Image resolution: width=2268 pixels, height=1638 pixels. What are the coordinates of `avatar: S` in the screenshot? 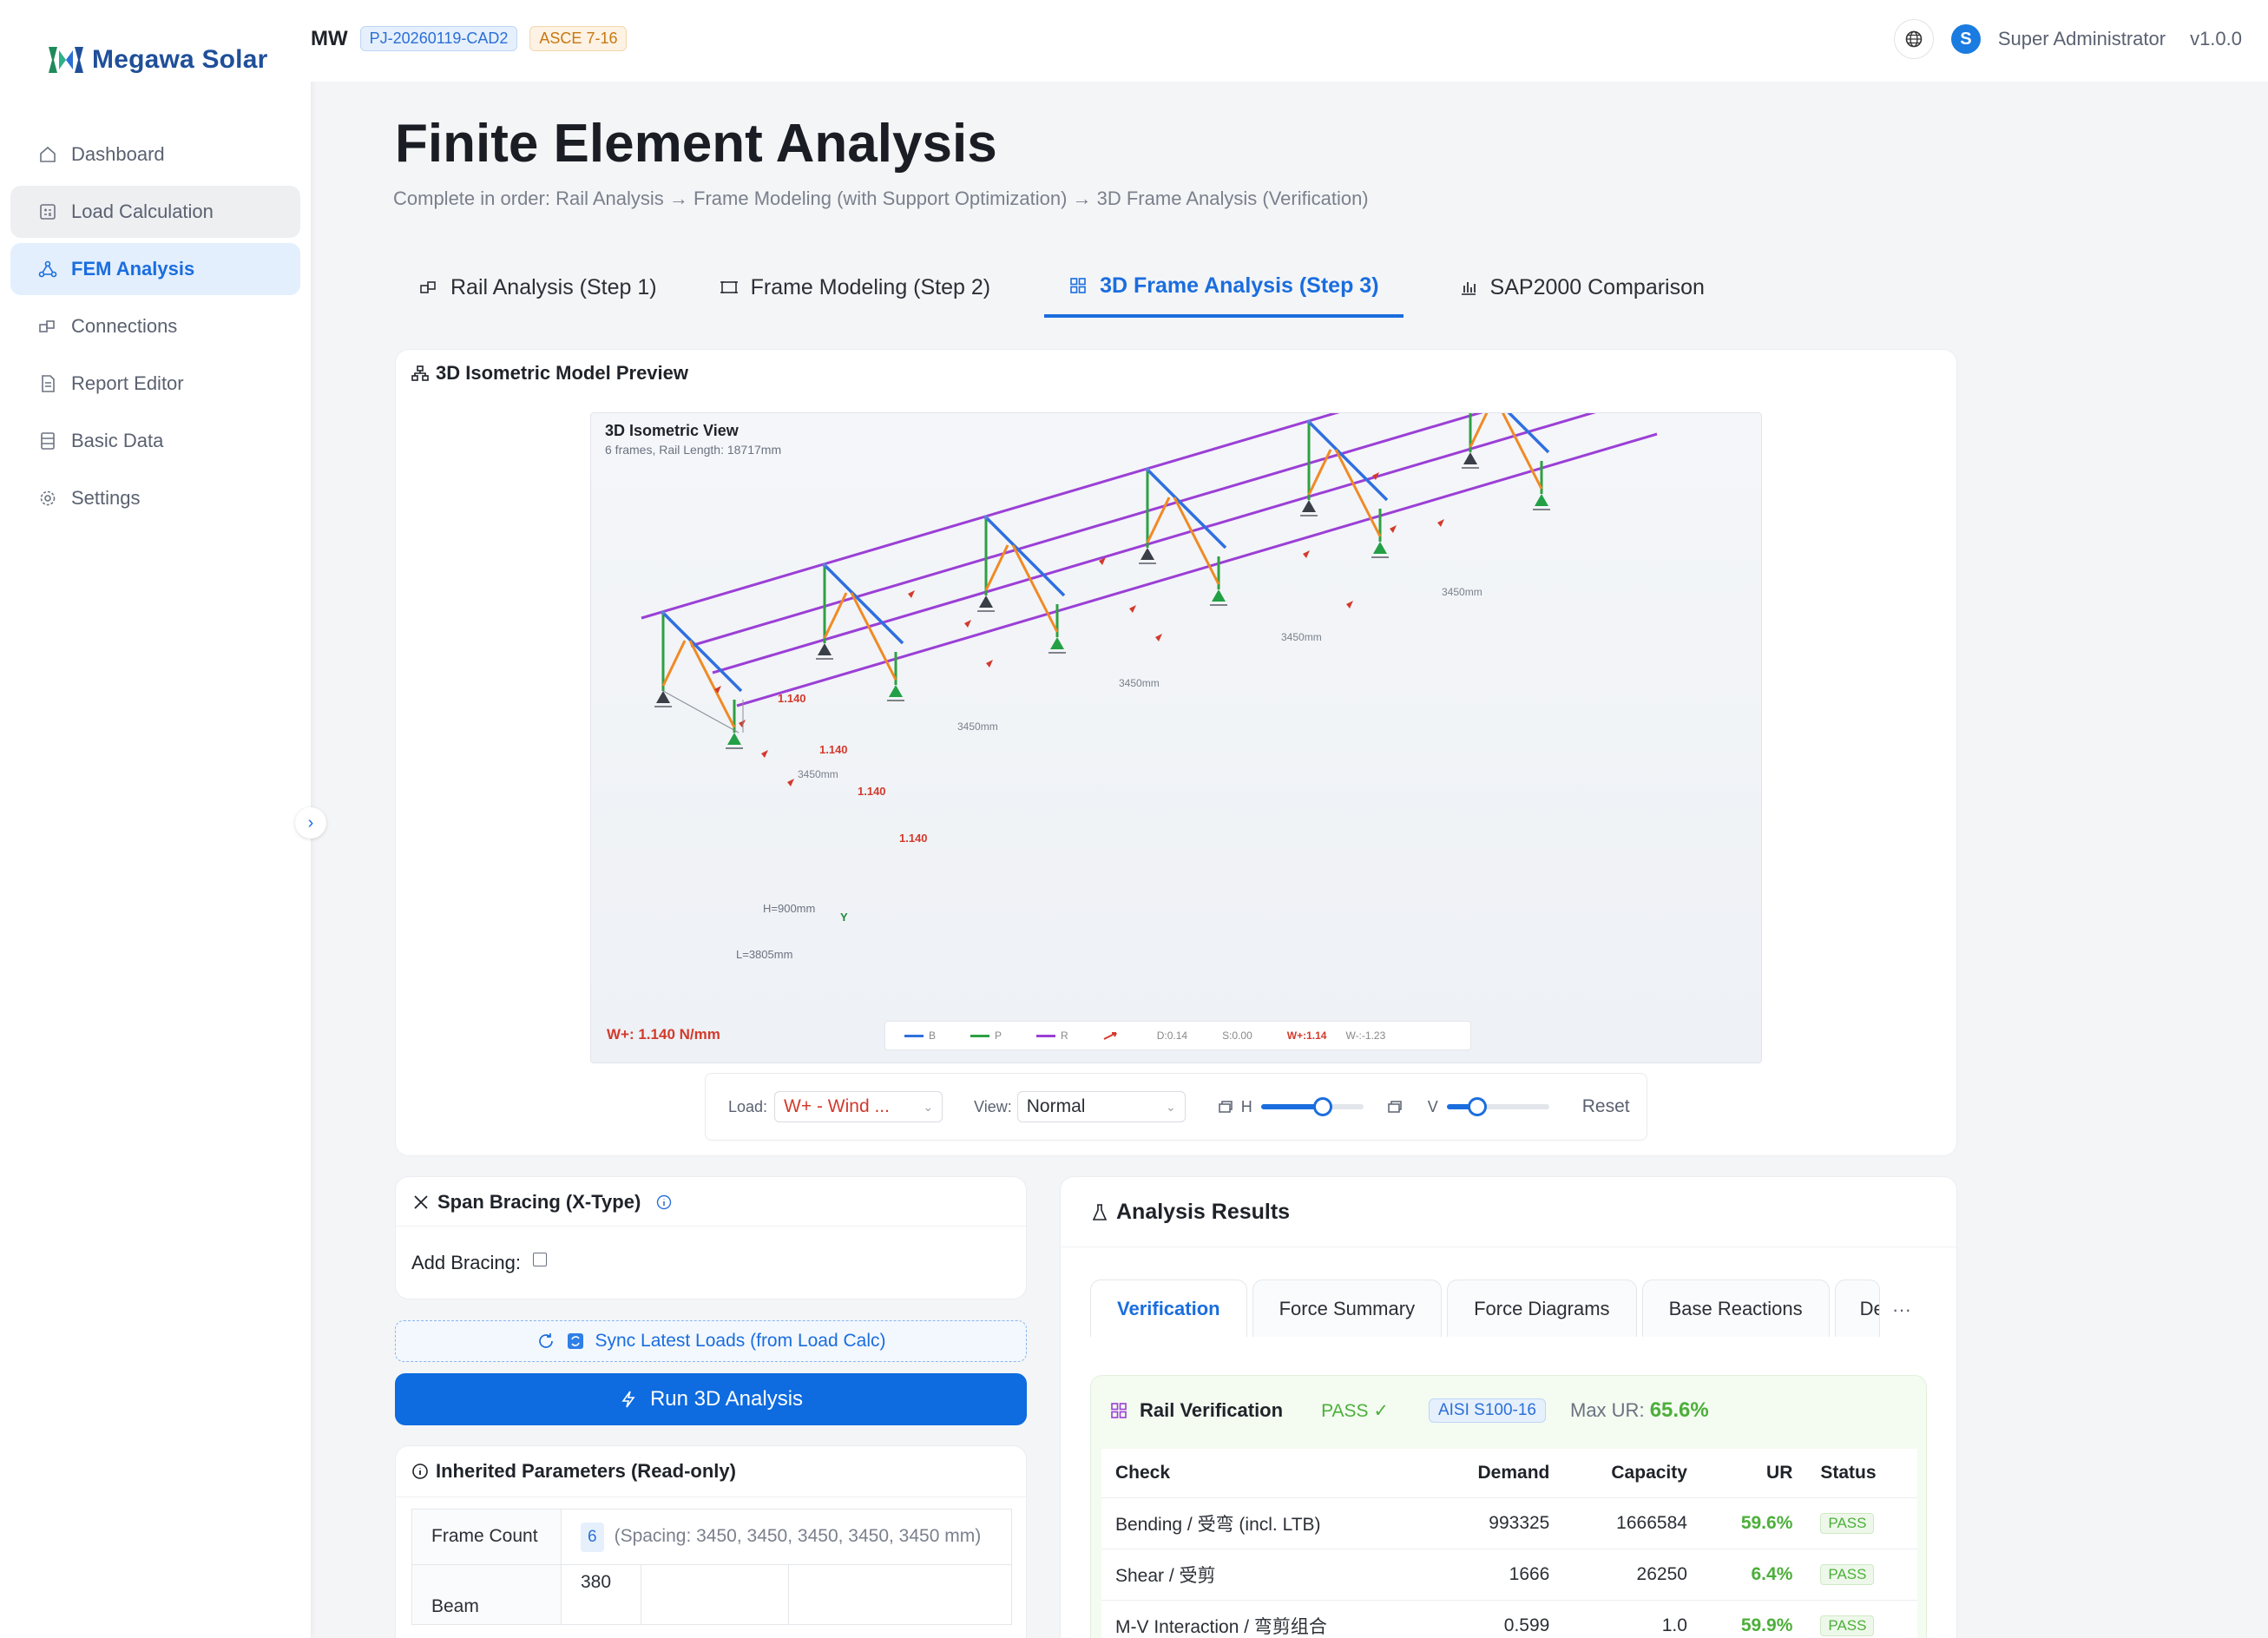 It's located at (1965, 39).